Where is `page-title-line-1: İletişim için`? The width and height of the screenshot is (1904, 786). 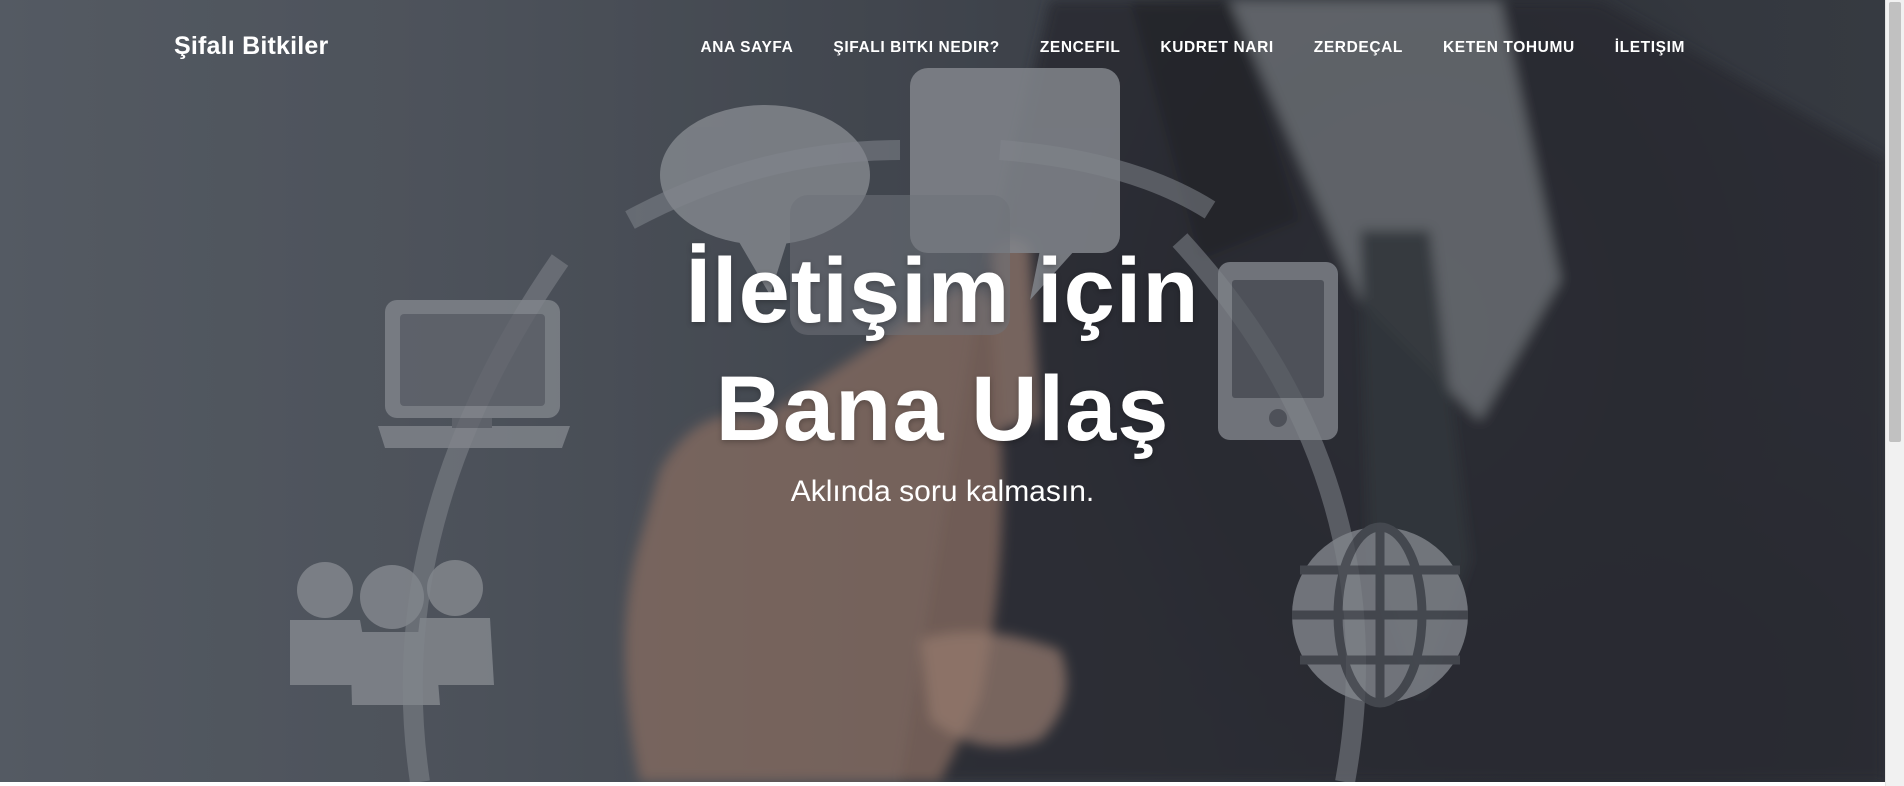 page-title-line-1: İletişim için is located at coordinates (942, 291).